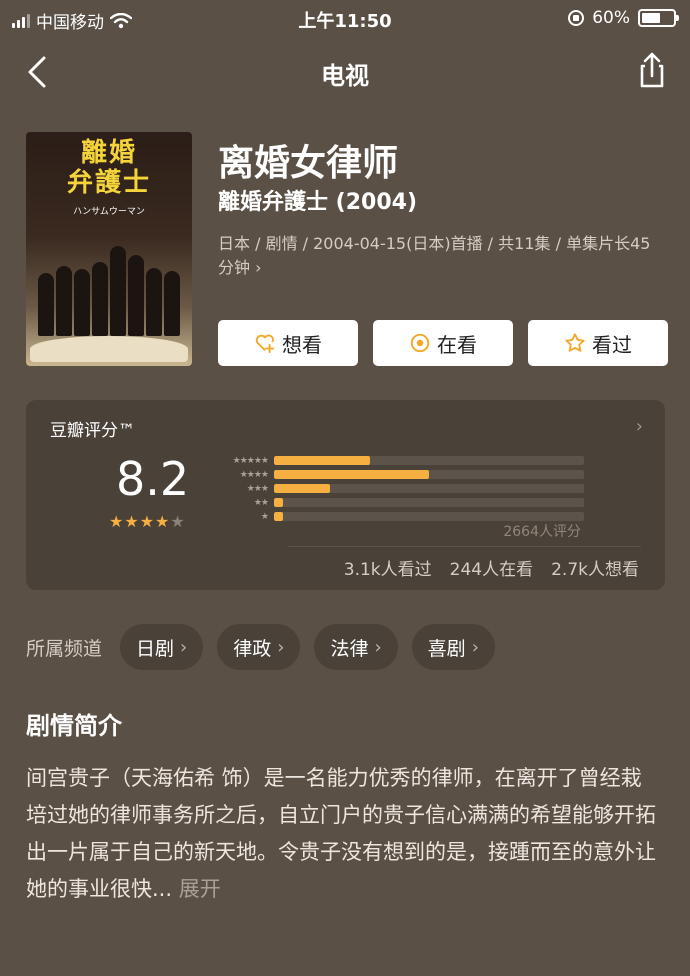  What do you see at coordinates (108, 153) in the screenshot?
I see `poster-title-line1: 離婚` at bounding box center [108, 153].